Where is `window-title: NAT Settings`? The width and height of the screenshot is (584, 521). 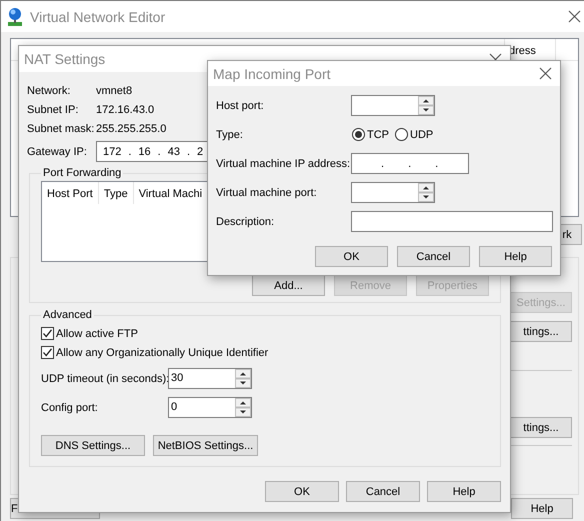 window-title: NAT Settings is located at coordinates (65, 59).